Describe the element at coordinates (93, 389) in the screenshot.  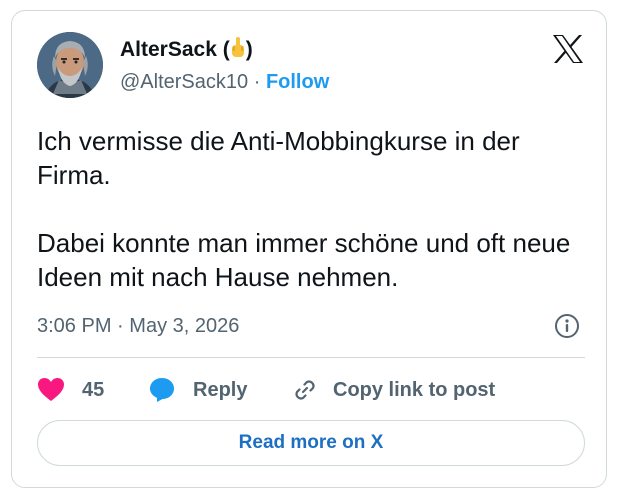
I see `likes-count: 45` at that location.